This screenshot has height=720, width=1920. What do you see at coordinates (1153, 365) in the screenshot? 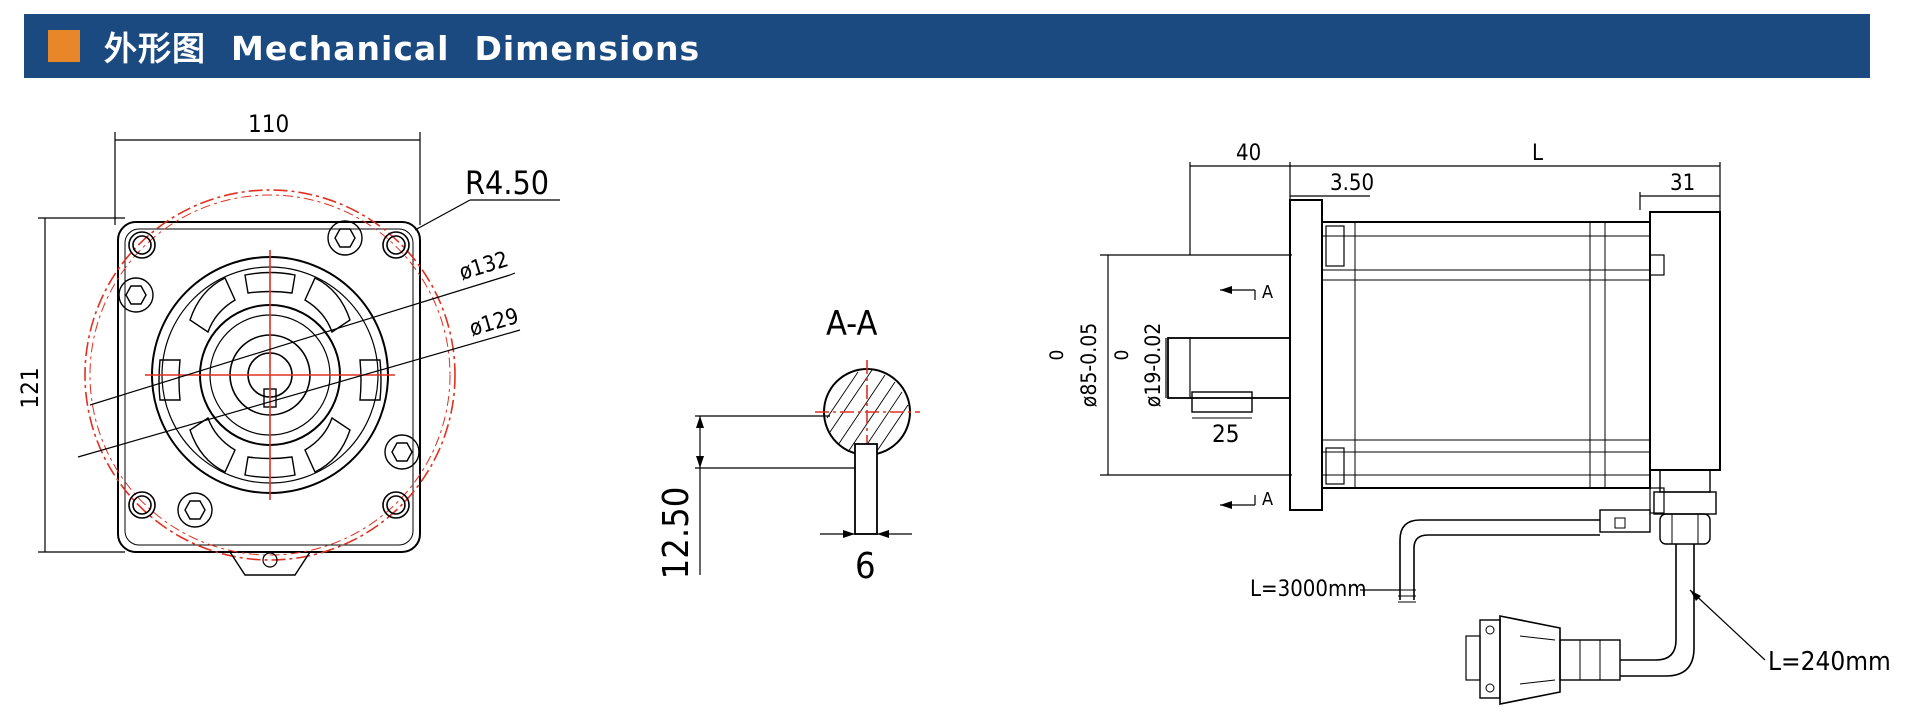
I see `shaft-diameter-label: ø19-0.02` at bounding box center [1153, 365].